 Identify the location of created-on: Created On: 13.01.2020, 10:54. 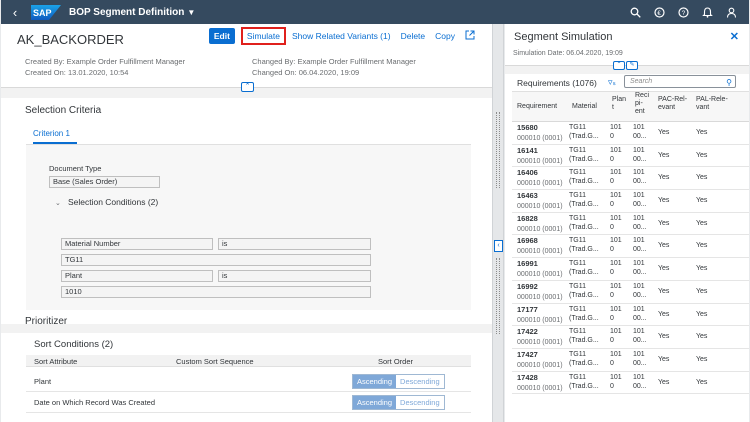
(77, 72).